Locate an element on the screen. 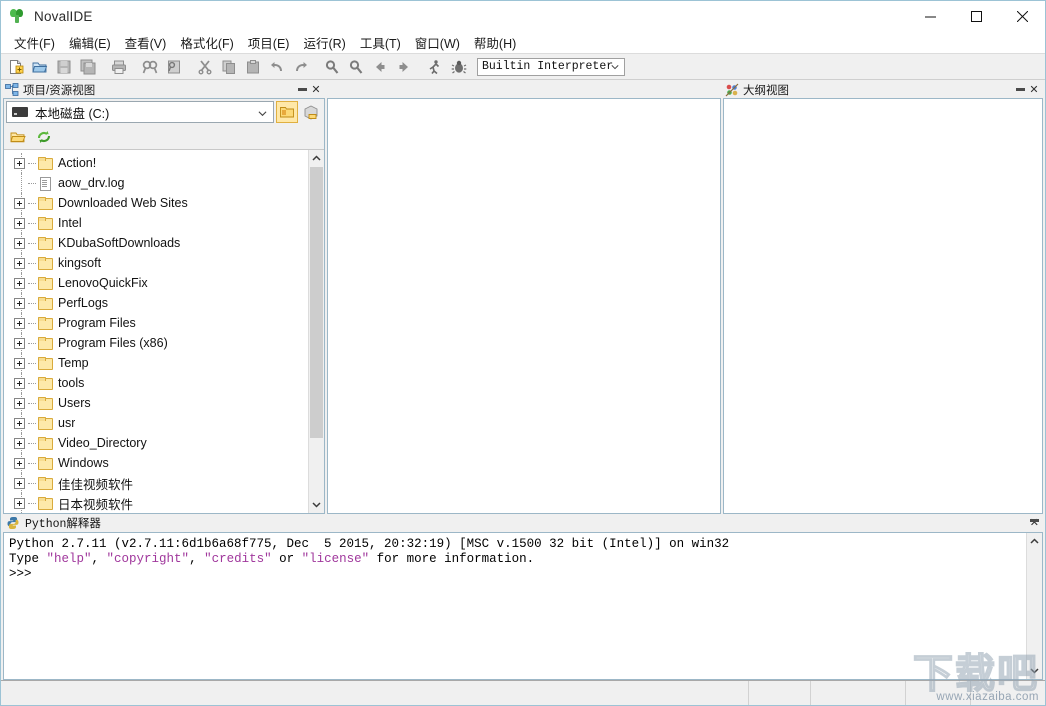  toolbar-back is located at coordinates (380, 67).